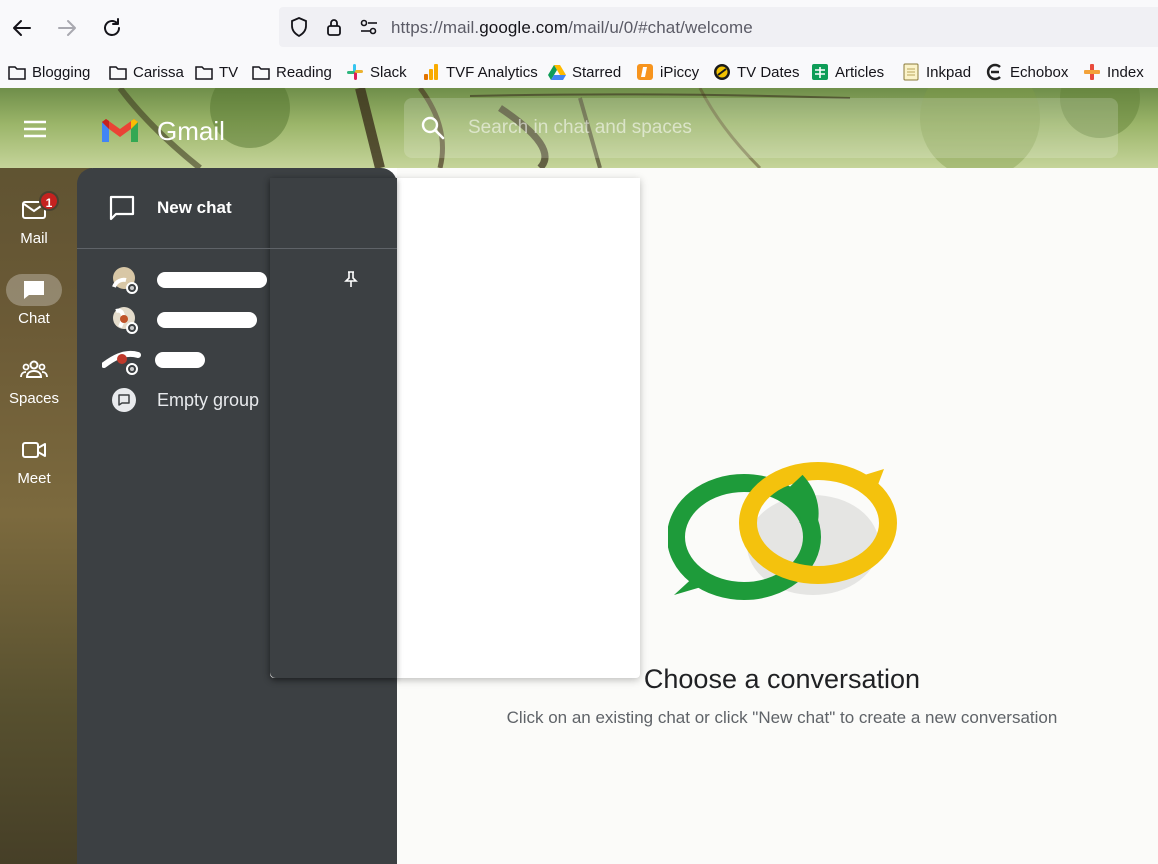  Describe the element at coordinates (124, 400) in the screenshot. I see `group-chat-icon` at that location.